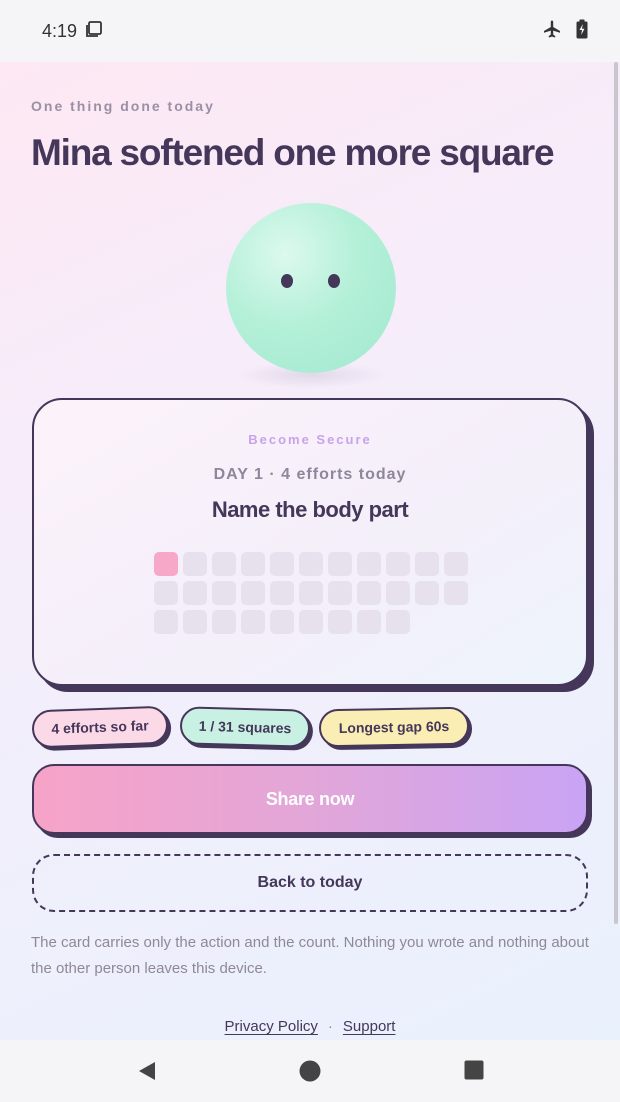 This screenshot has height=1102, width=620. I want to click on squares-chip-label: 1 / 31 squares, so click(245, 727).